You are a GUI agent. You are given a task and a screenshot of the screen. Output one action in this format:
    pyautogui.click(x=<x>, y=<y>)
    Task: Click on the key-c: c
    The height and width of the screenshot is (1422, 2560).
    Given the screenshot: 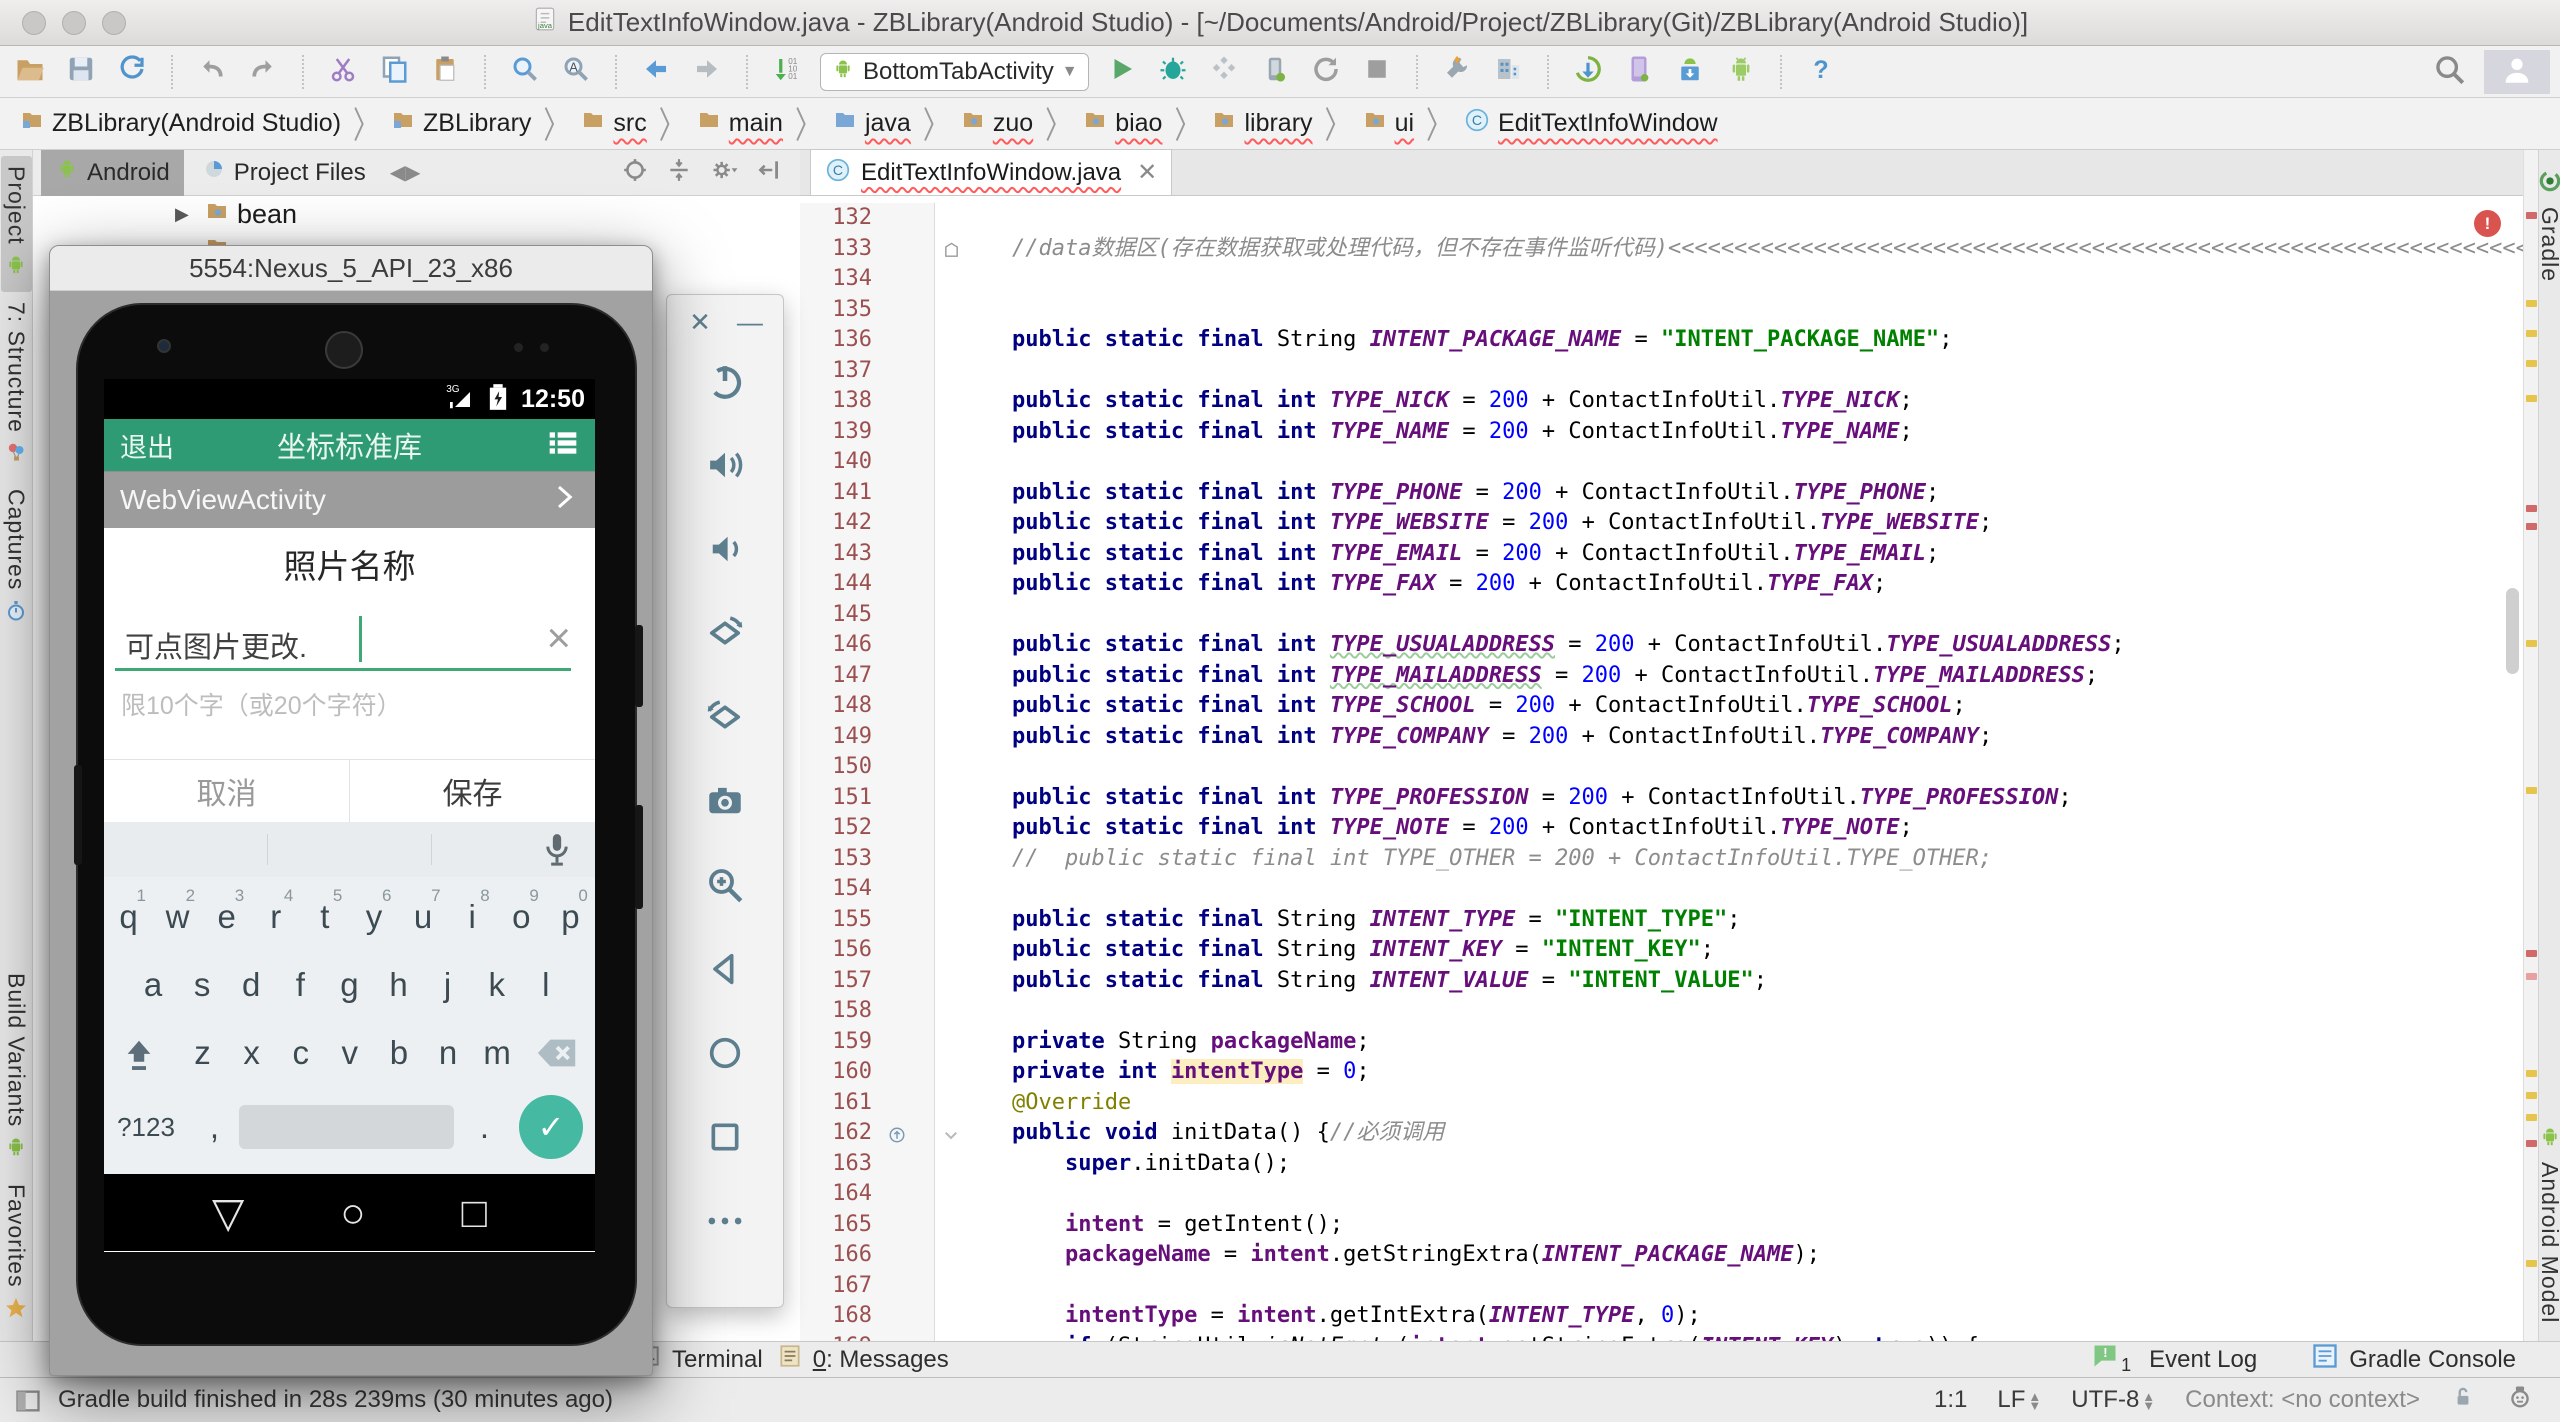 What is the action you would take?
    pyautogui.click(x=300, y=1053)
    